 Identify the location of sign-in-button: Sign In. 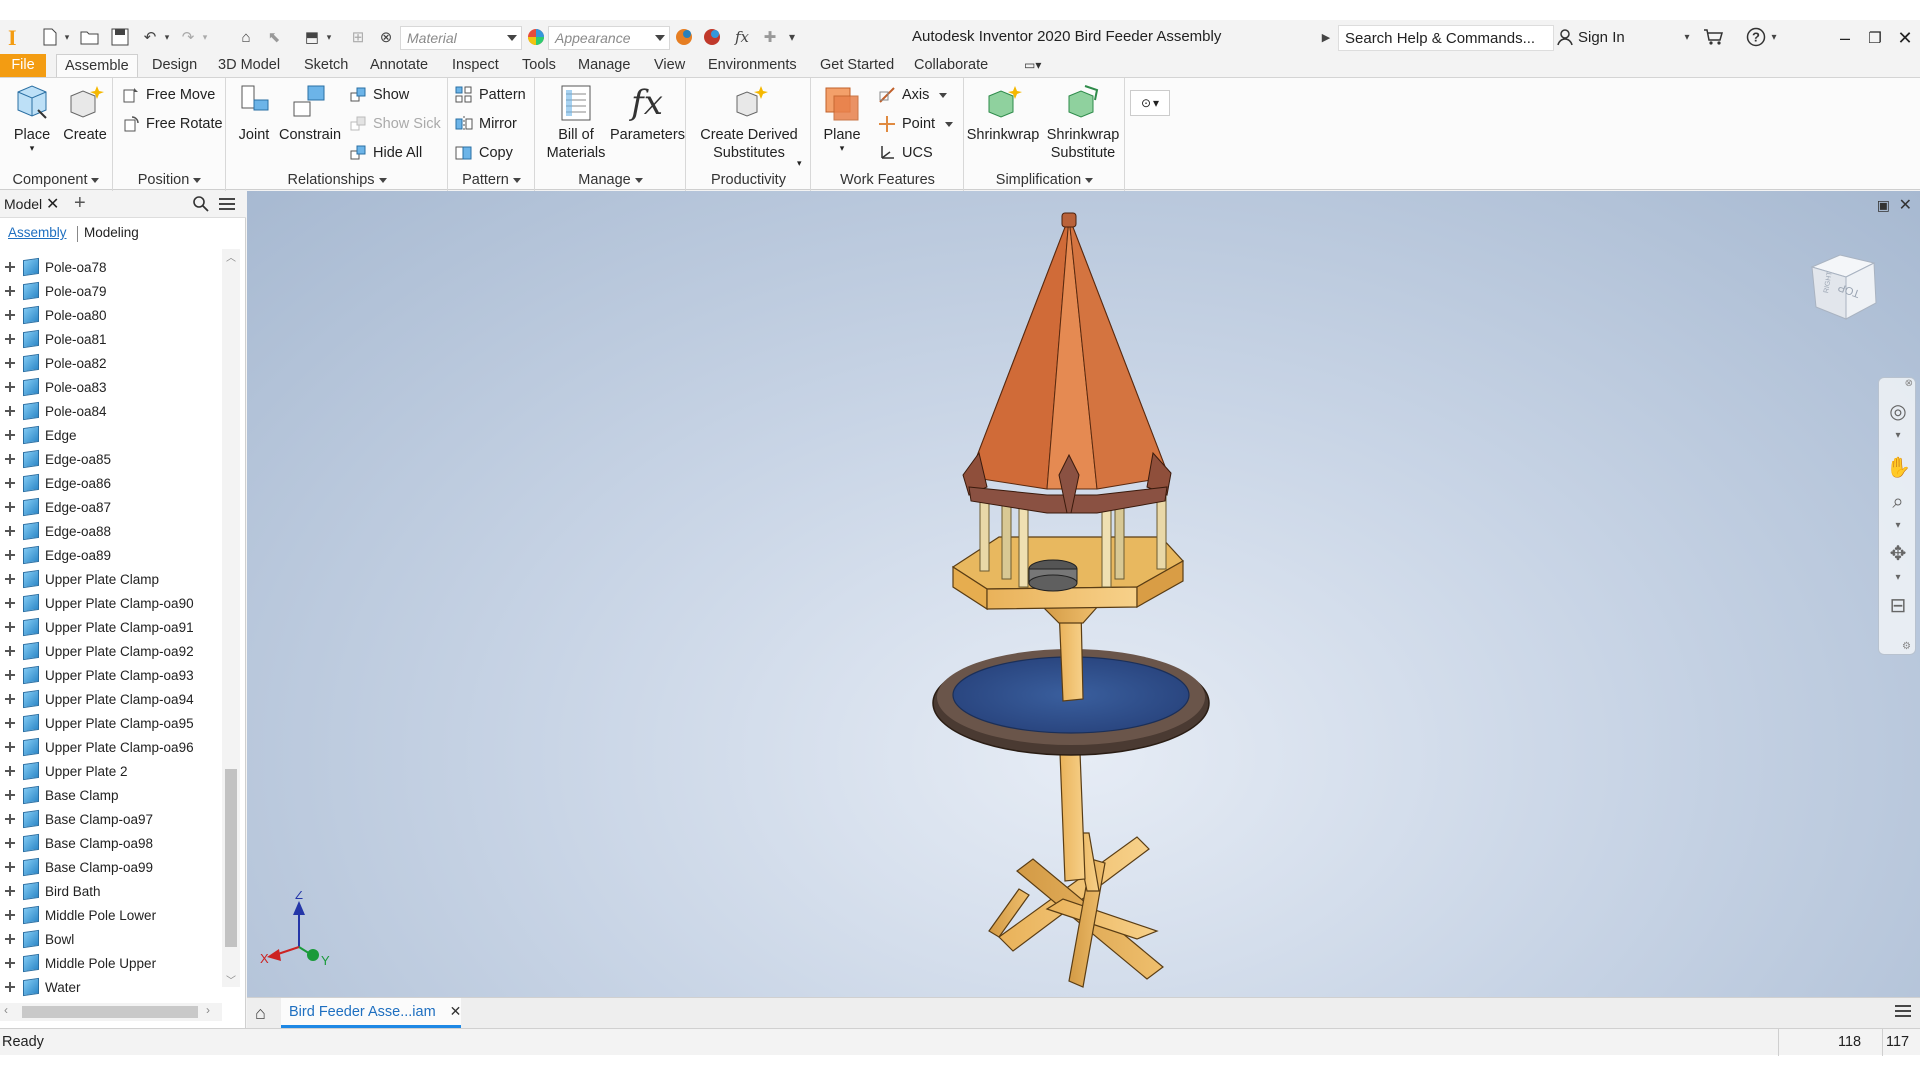
(1590, 37).